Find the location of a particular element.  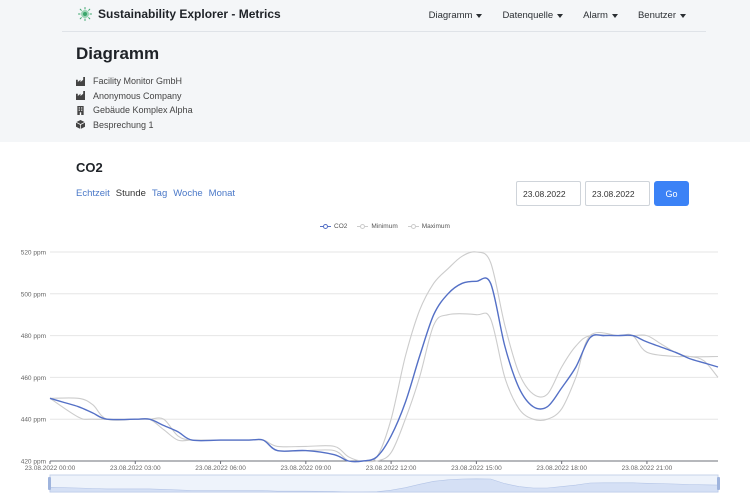

nav-item-benutzer: Benutzer is located at coordinates (662, 15).